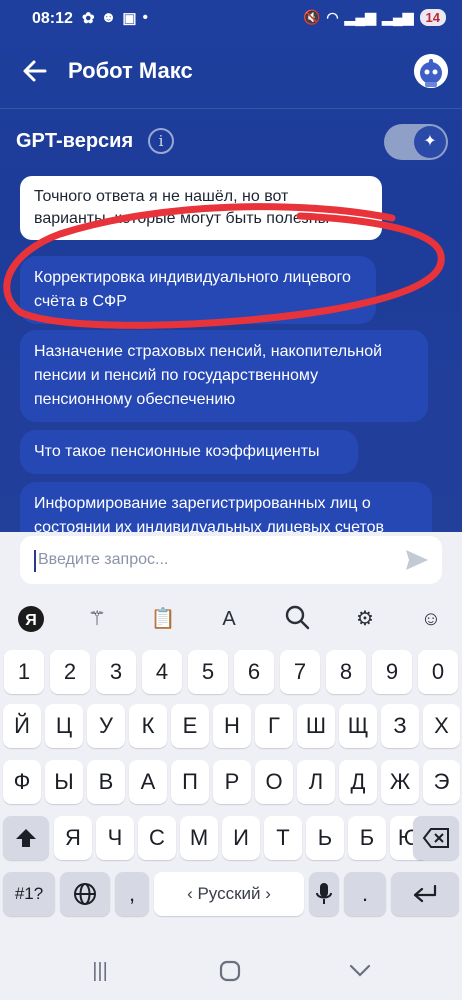 This screenshot has height=1000, width=462. I want to click on app-header: Робот Макс, so click(231, 73).